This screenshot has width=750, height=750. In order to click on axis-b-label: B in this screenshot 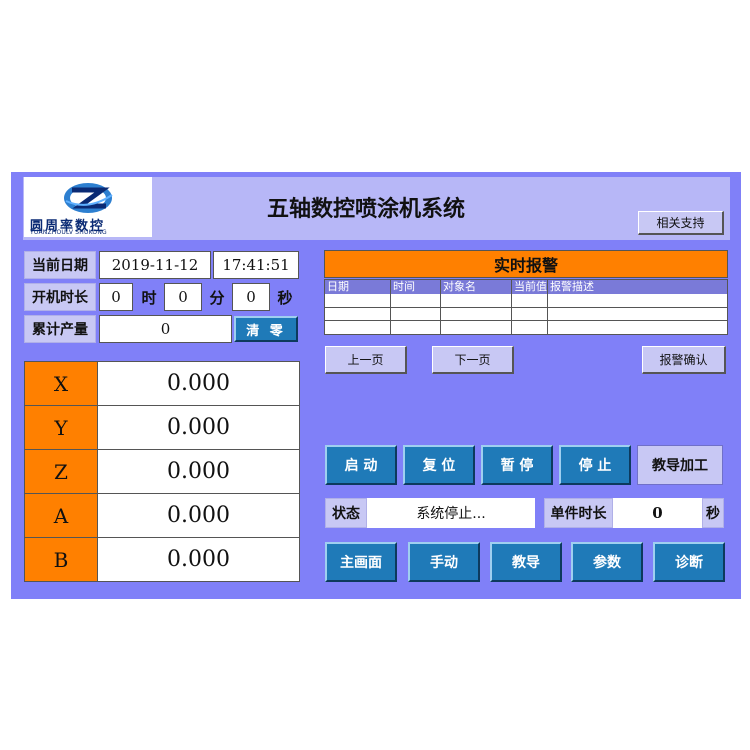, I will do `click(61, 559)`.